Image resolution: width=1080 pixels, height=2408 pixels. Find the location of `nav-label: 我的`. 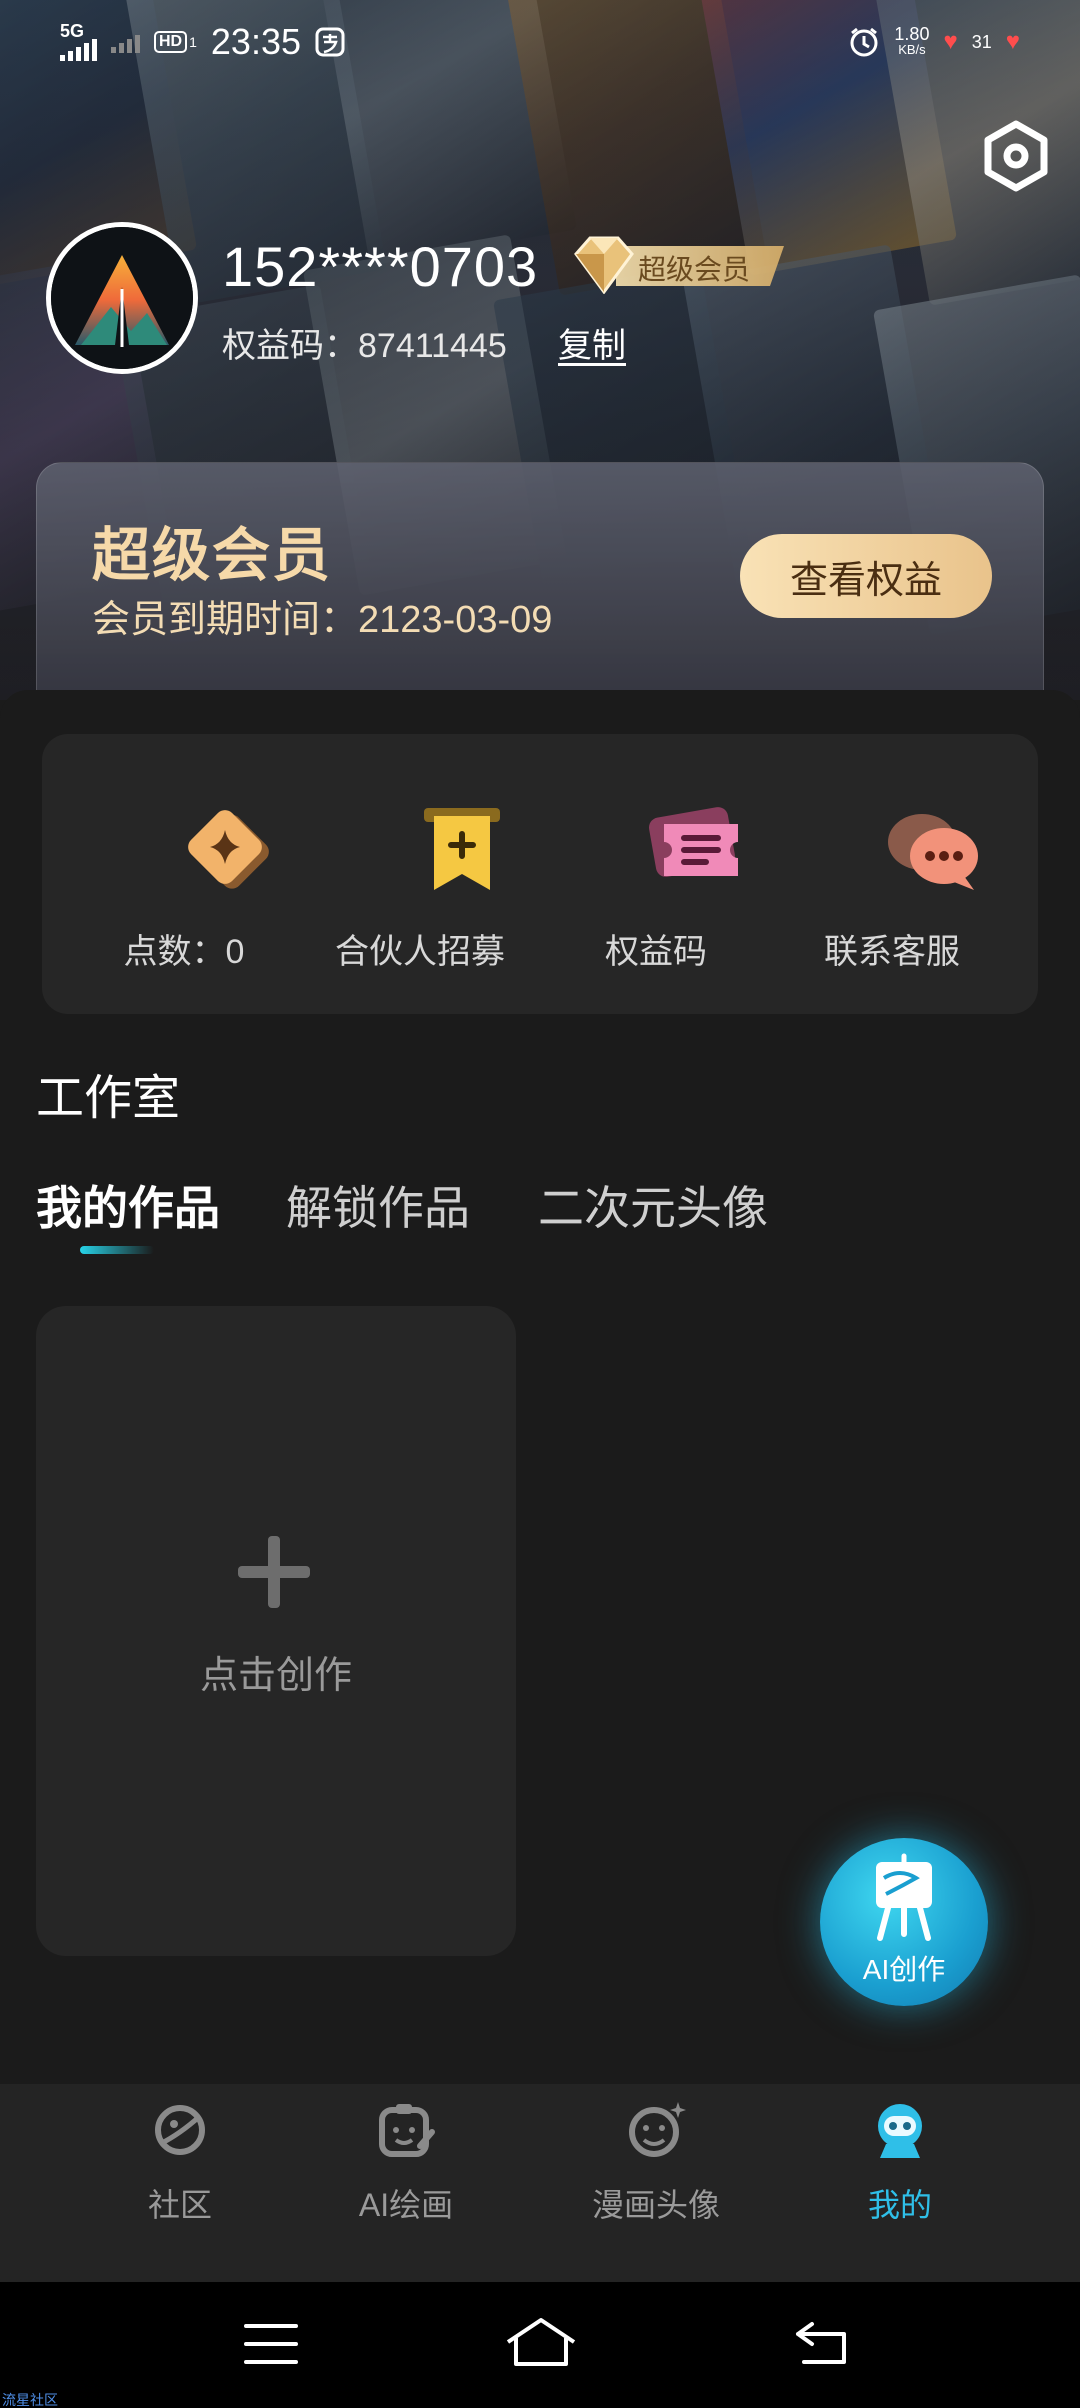

nav-label: 我的 is located at coordinates (899, 2205).